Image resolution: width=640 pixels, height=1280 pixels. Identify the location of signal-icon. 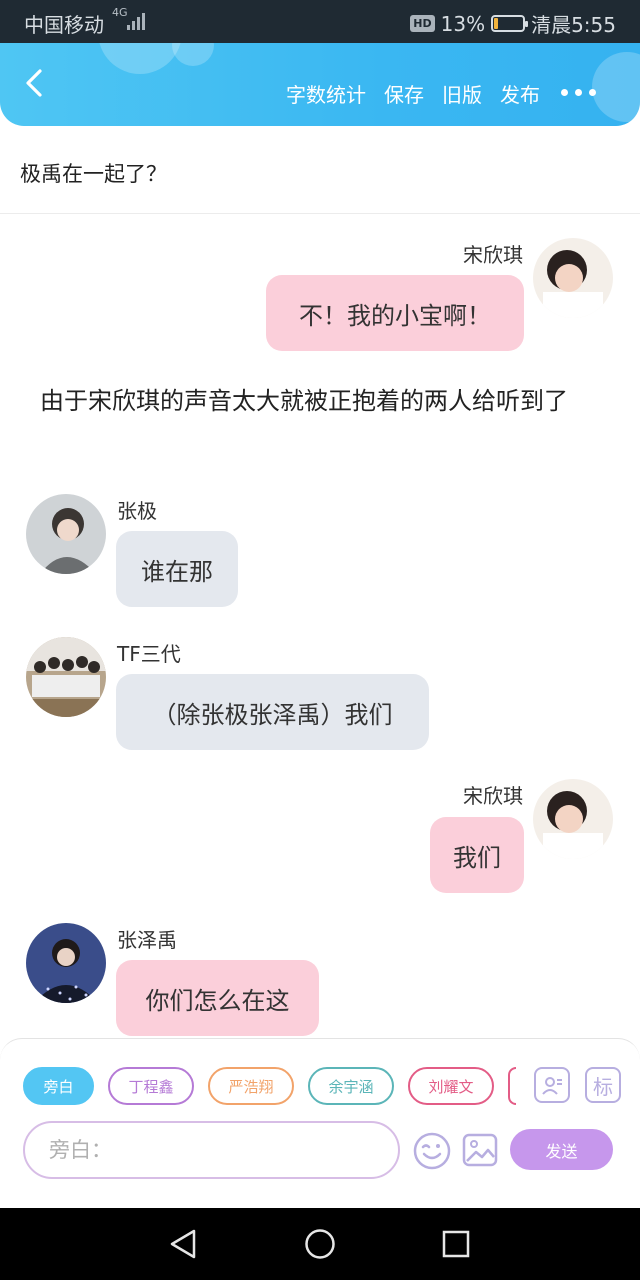
(137, 21).